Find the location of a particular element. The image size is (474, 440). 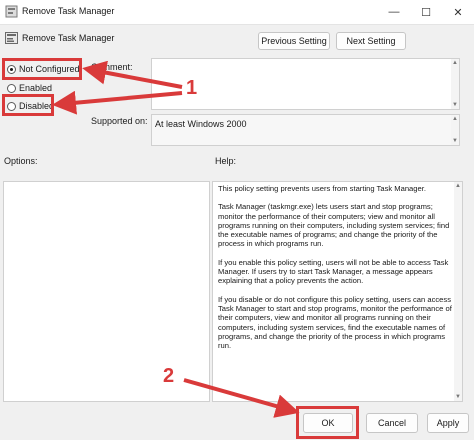

setting-title: Remove Task Manager is located at coordinates (68, 38).